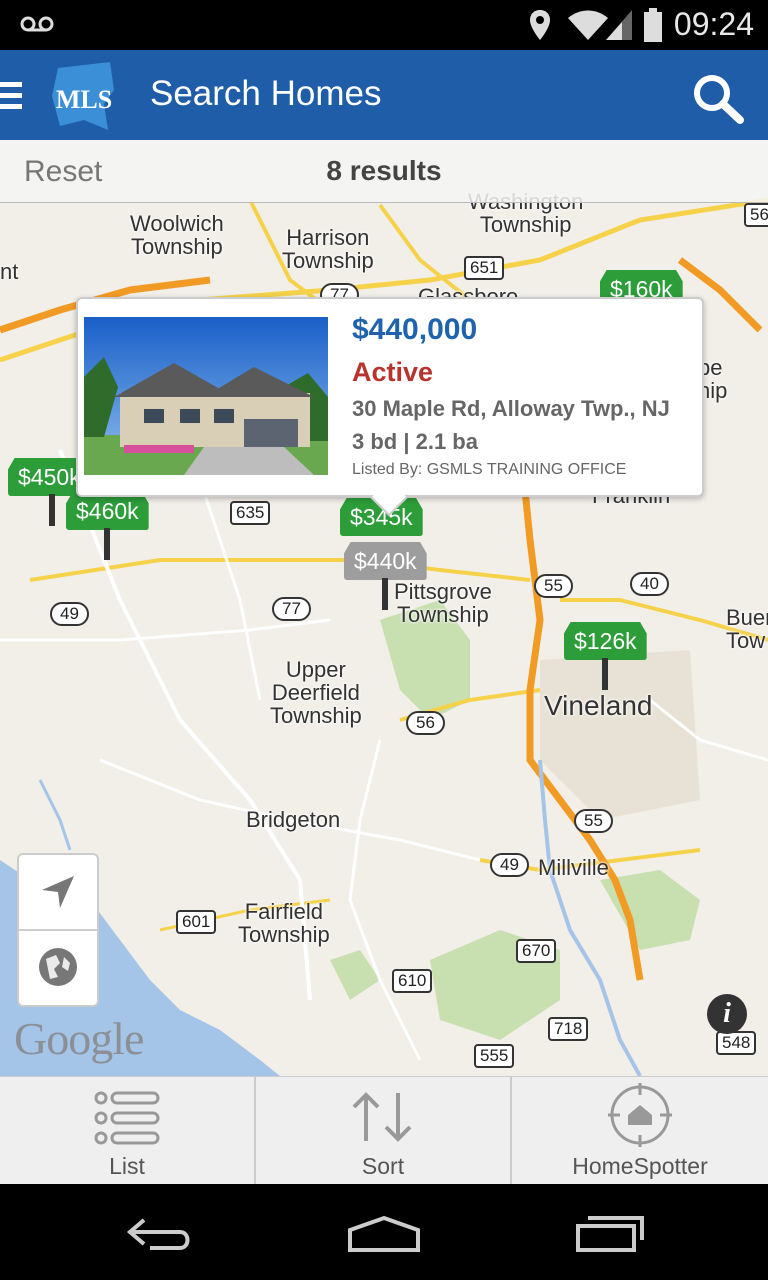 The width and height of the screenshot is (768, 1280). Describe the element at coordinates (640, 1166) in the screenshot. I see `tab-label: HomeSpotter` at that location.